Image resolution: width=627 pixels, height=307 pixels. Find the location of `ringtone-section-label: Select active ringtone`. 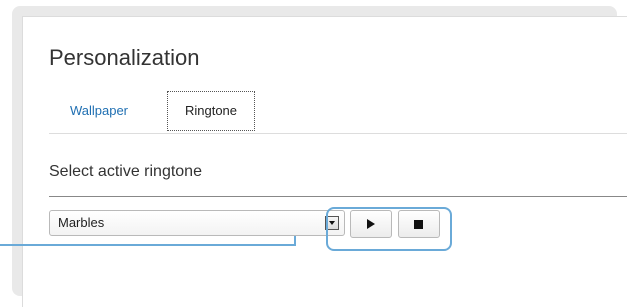

ringtone-section-label: Select active ringtone is located at coordinates (125, 171).